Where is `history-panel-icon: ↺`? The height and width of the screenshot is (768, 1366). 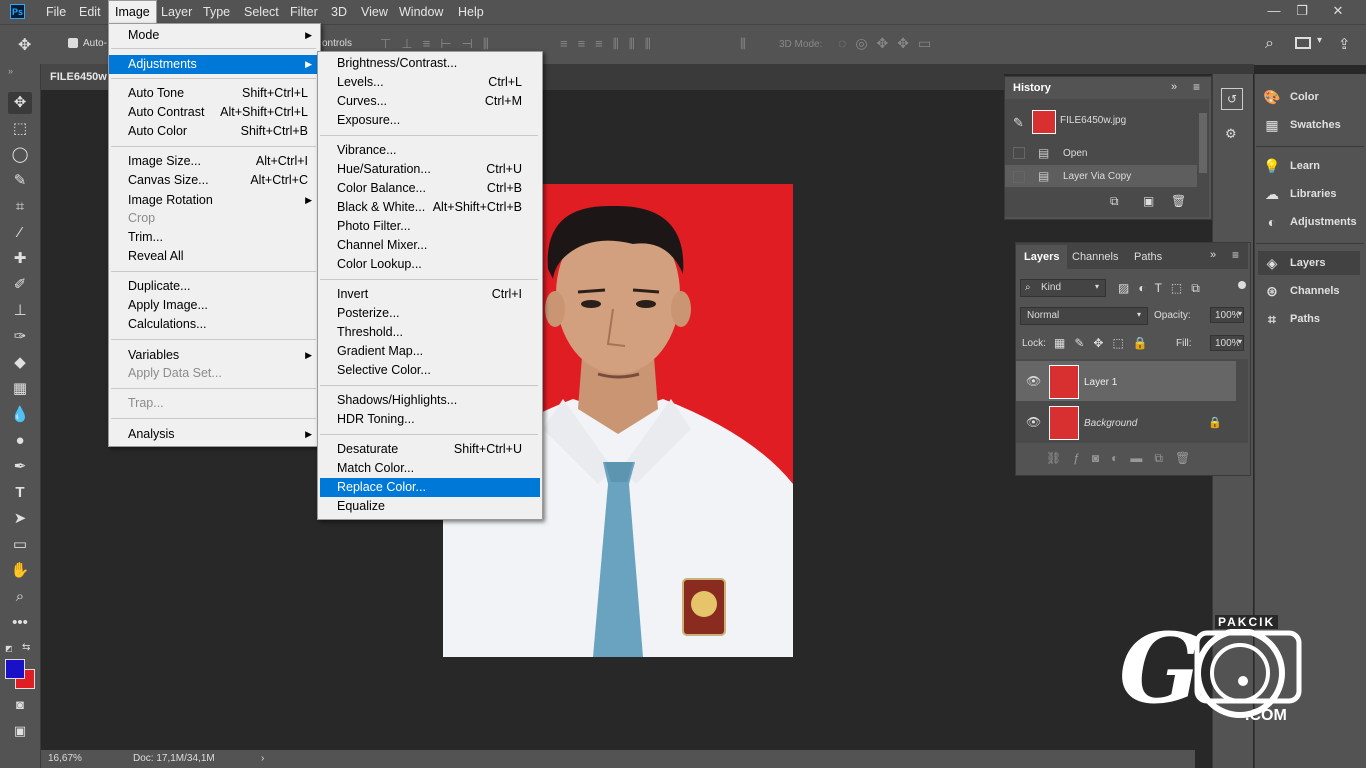
history-panel-icon: ↺ is located at coordinates (1232, 99).